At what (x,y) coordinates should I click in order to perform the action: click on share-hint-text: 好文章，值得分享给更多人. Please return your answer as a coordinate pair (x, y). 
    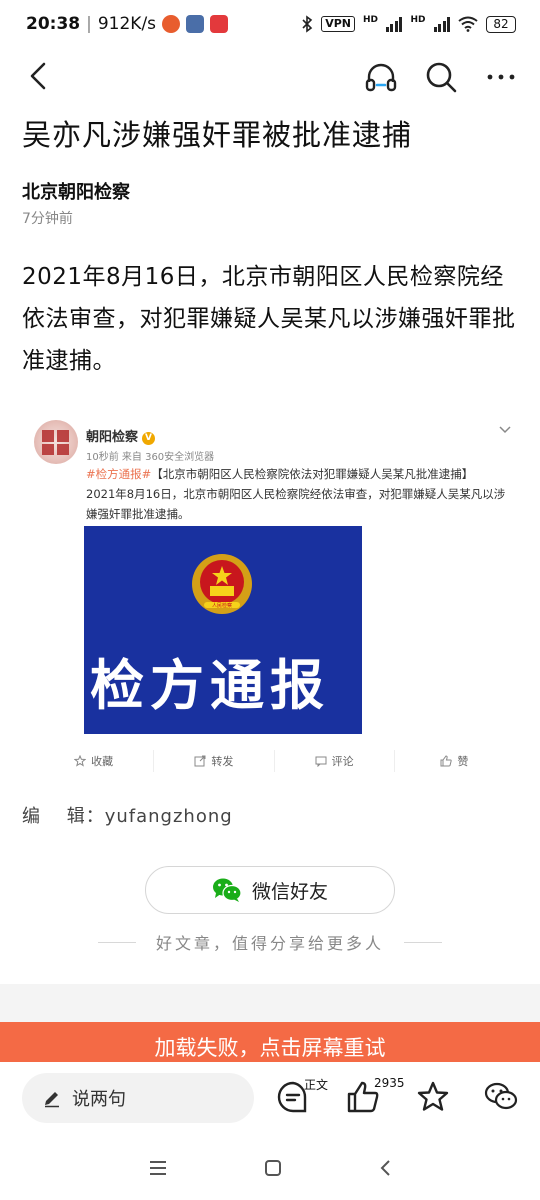
    Looking at the image, I should click on (269, 943).